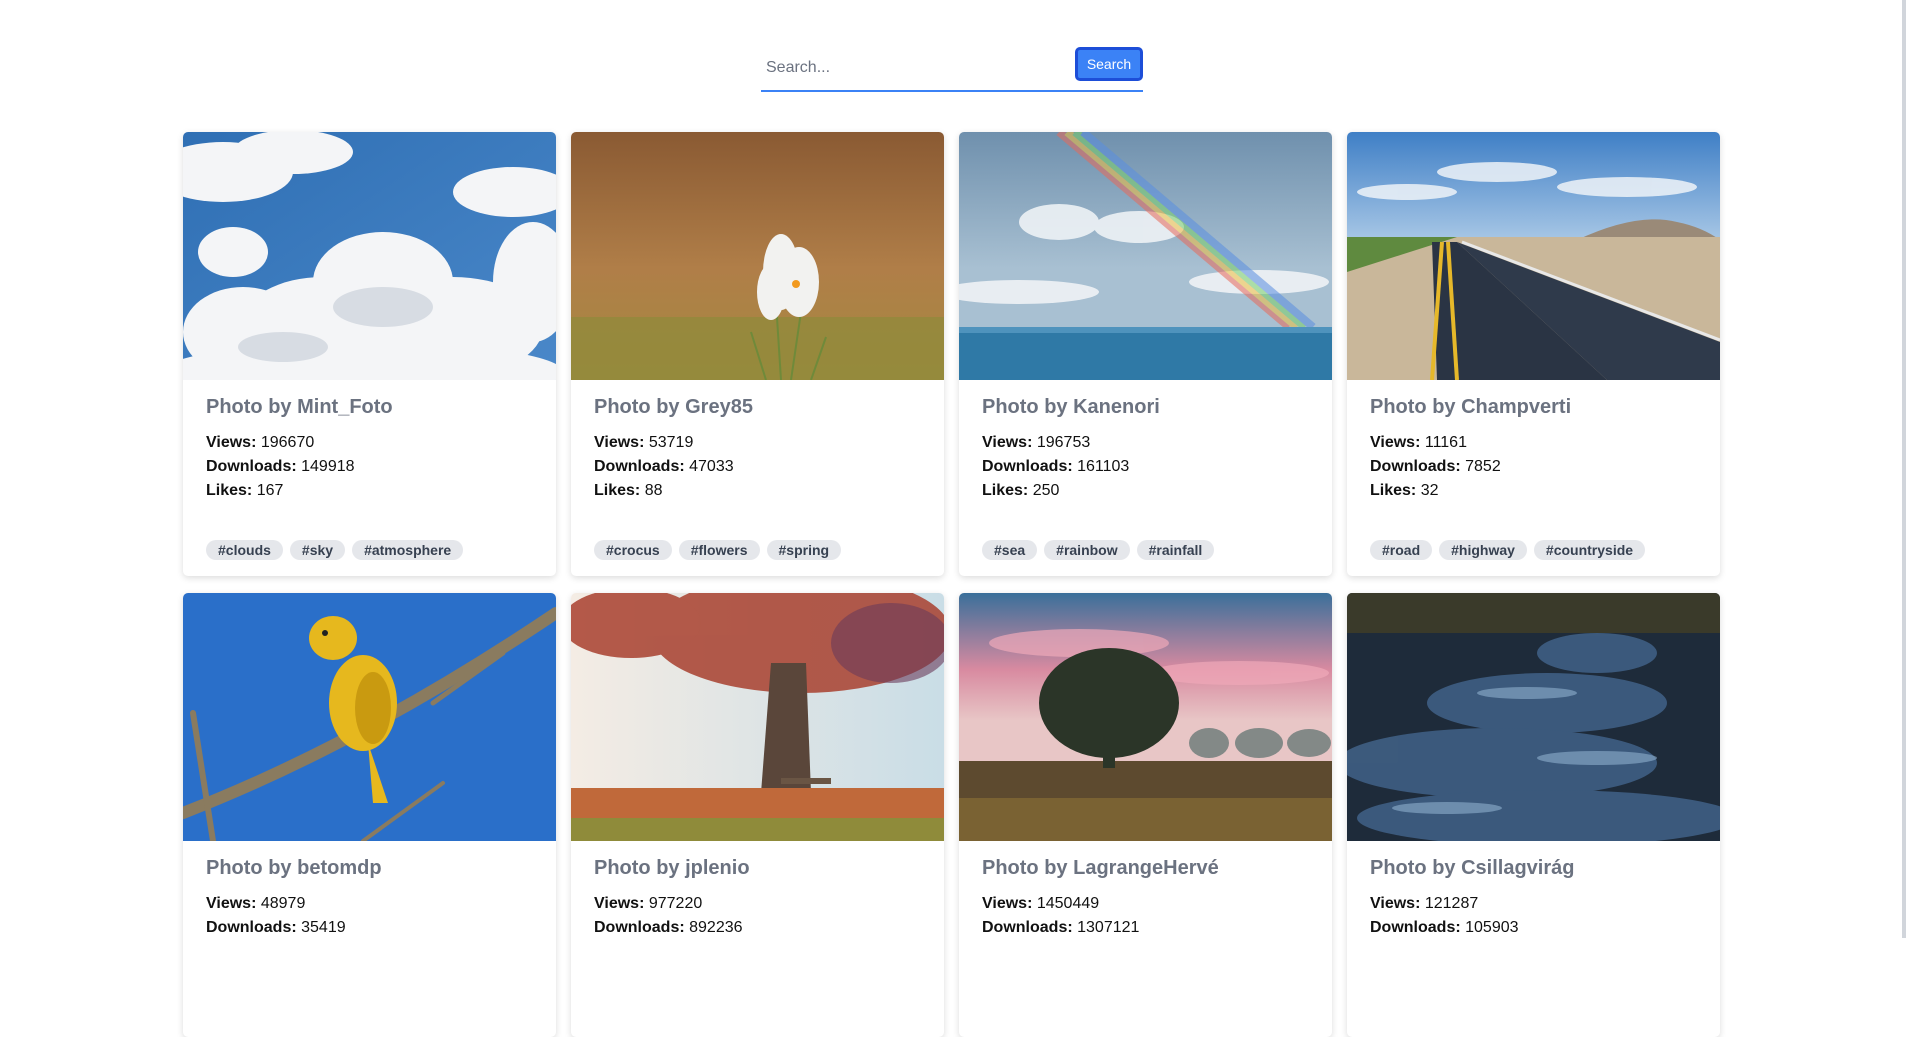  I want to click on likes-value: 167, so click(270, 490).